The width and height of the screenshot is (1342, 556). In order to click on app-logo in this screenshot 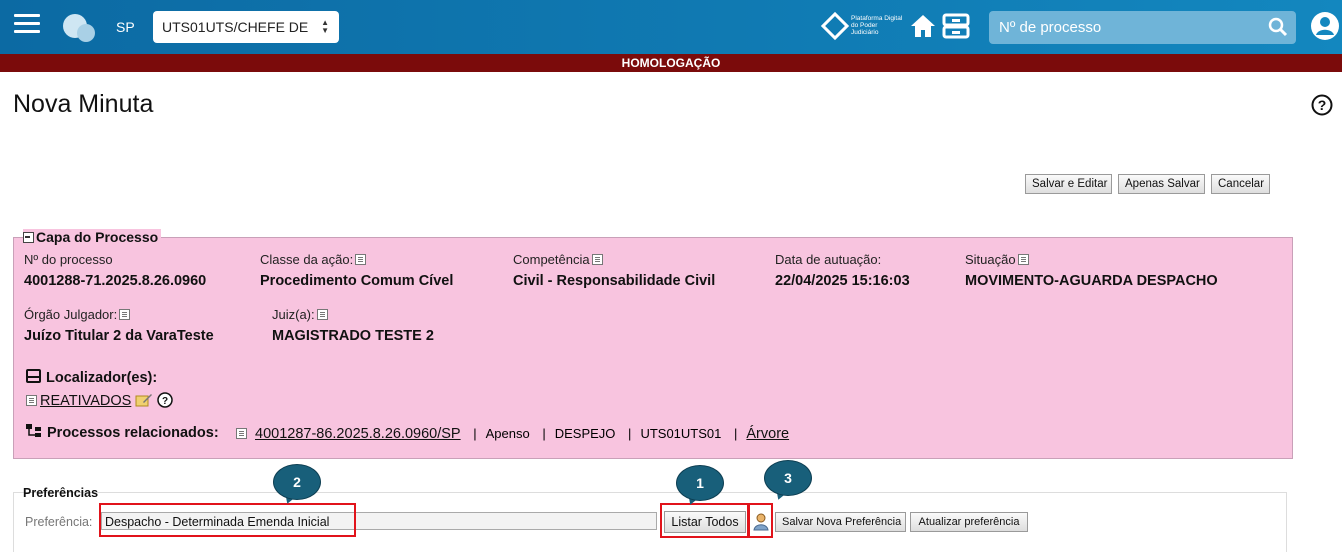, I will do `click(81, 28)`.